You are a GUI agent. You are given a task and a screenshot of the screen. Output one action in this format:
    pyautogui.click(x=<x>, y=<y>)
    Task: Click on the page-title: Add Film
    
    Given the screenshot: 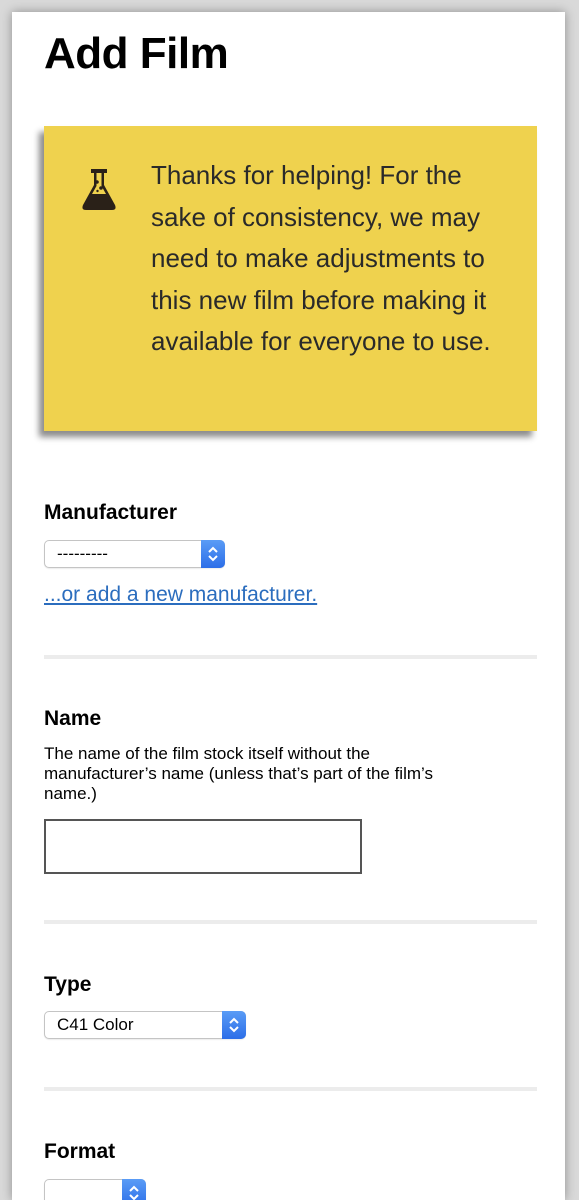 What is the action you would take?
    pyautogui.click(x=136, y=53)
    